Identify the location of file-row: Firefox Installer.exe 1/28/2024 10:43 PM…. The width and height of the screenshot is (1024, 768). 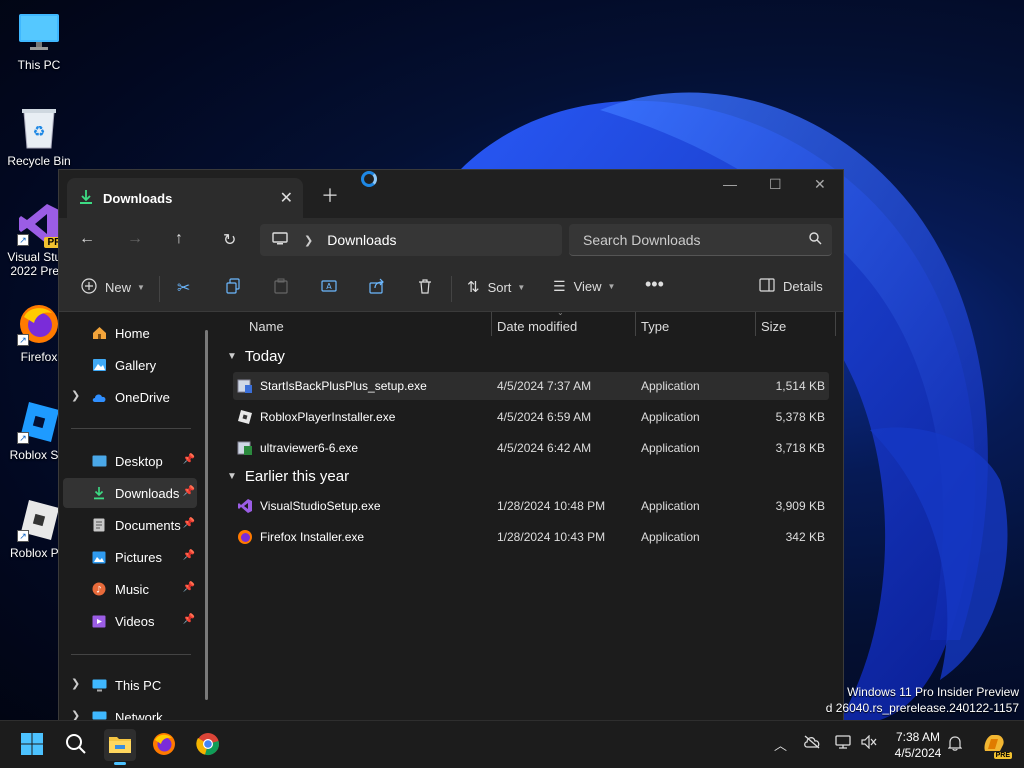
(531, 537).